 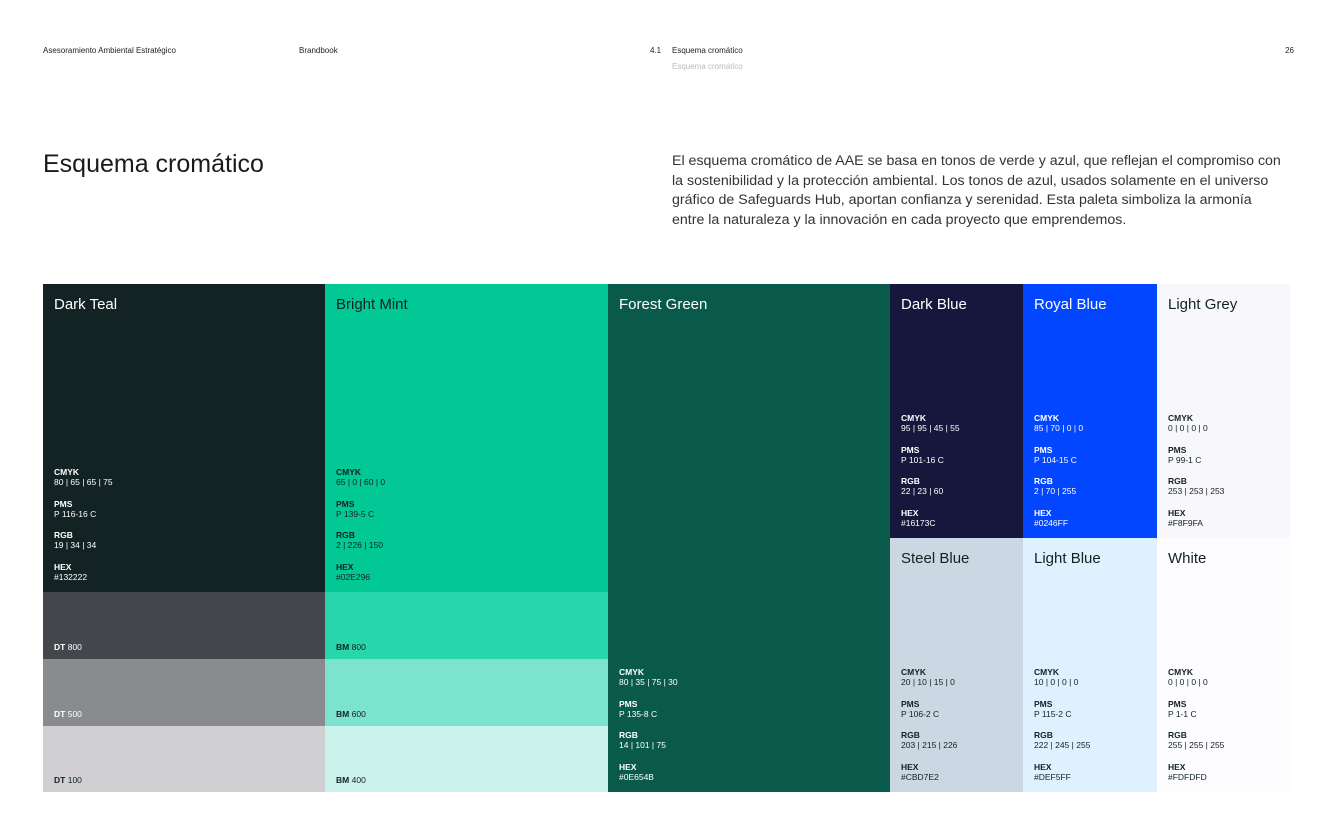 I want to click on swatch-name: Steel Blue, so click(x=935, y=558).